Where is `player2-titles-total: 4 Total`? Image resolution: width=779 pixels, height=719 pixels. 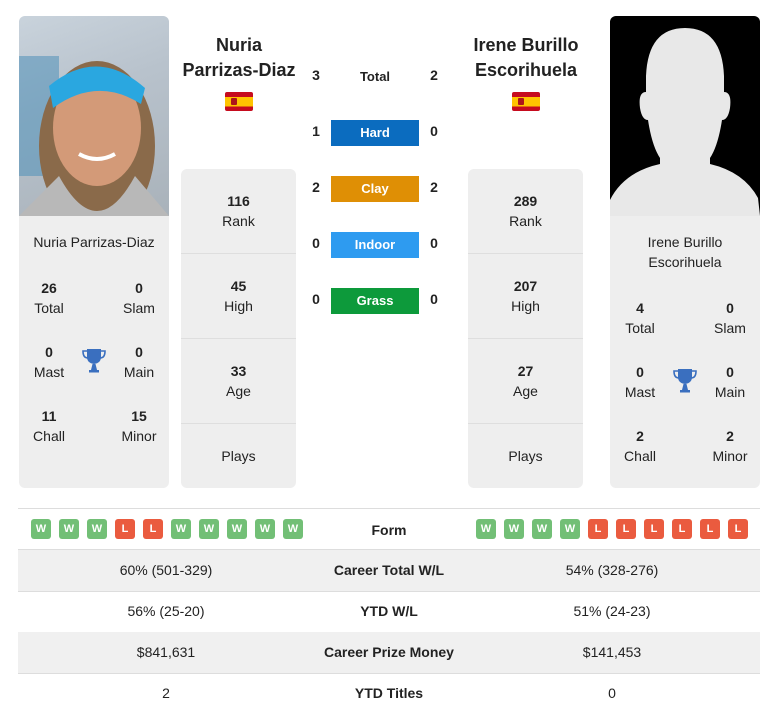
player2-titles-total: 4 Total is located at coordinates (640, 318).